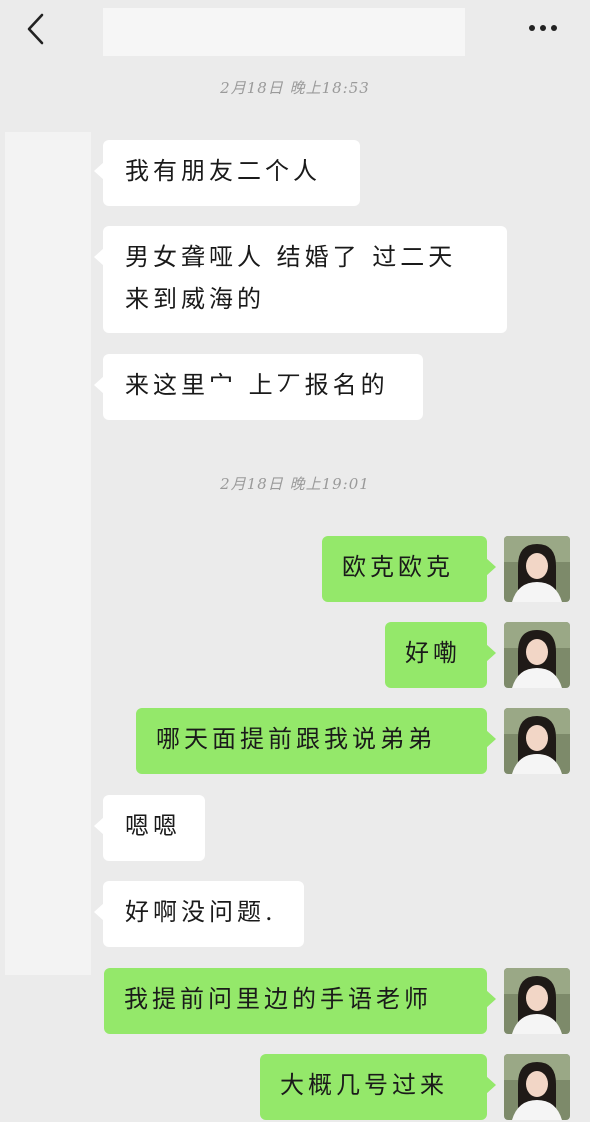  What do you see at coordinates (295, 88) in the screenshot?
I see `timestamp: 2月18日 晚上18:53` at bounding box center [295, 88].